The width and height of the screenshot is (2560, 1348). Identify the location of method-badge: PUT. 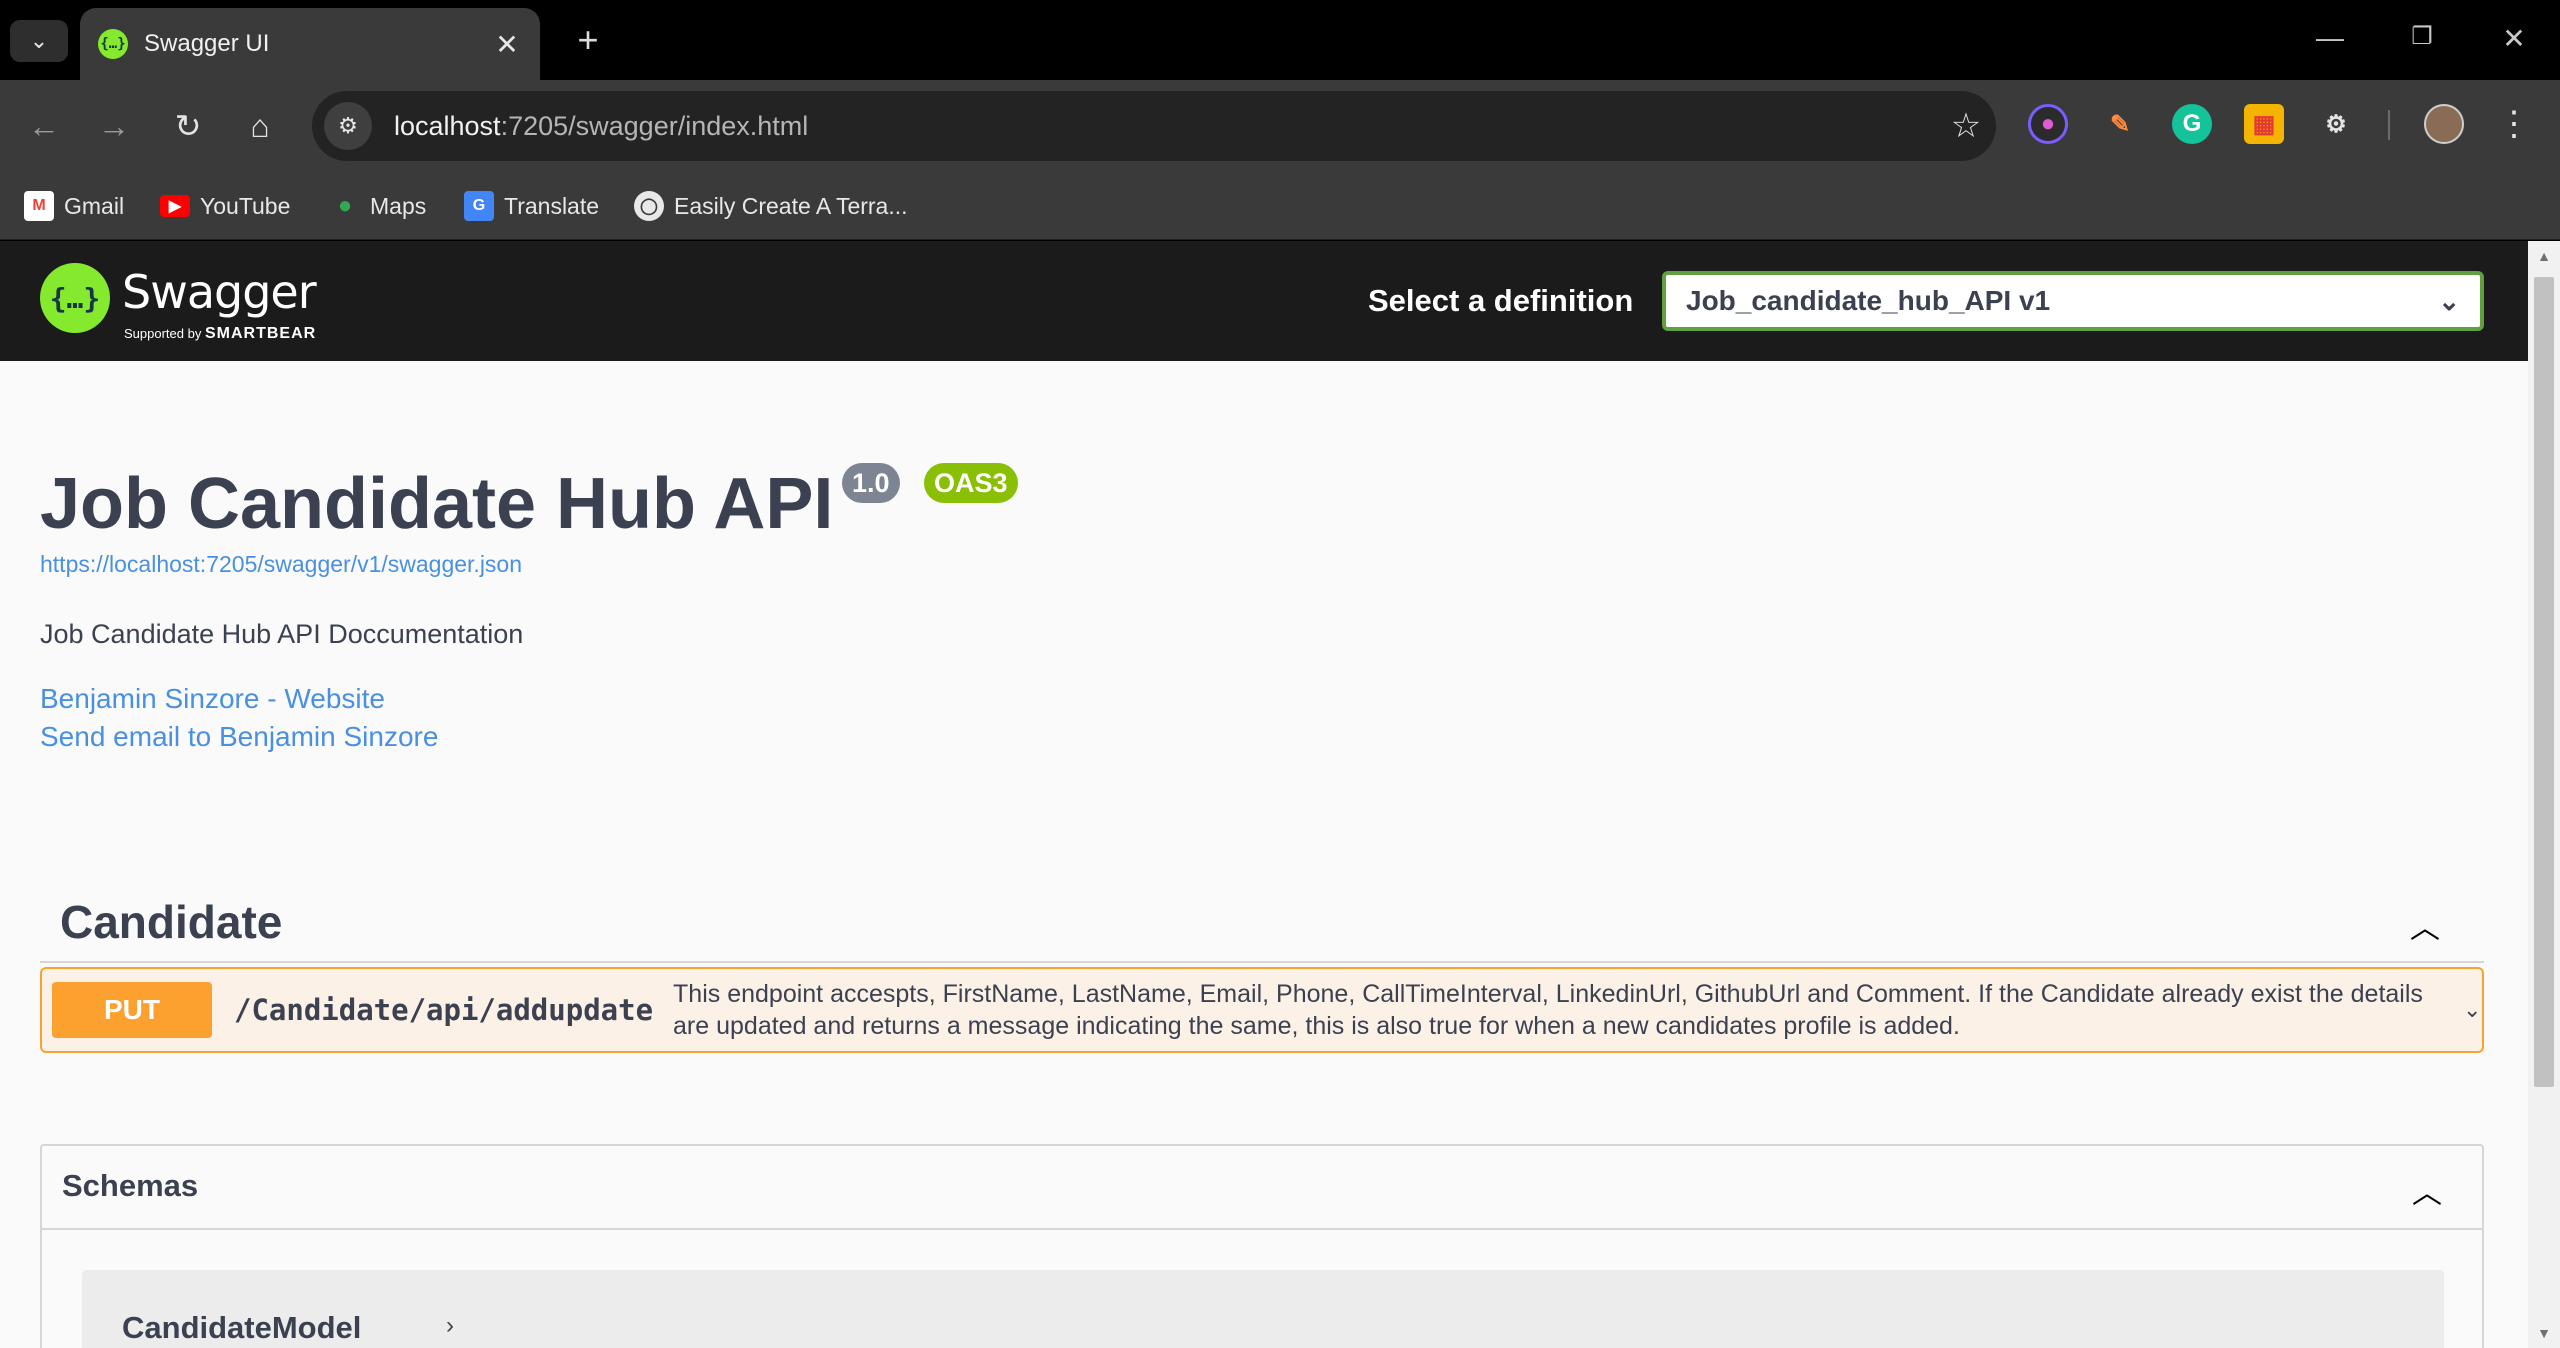
(132, 1010).